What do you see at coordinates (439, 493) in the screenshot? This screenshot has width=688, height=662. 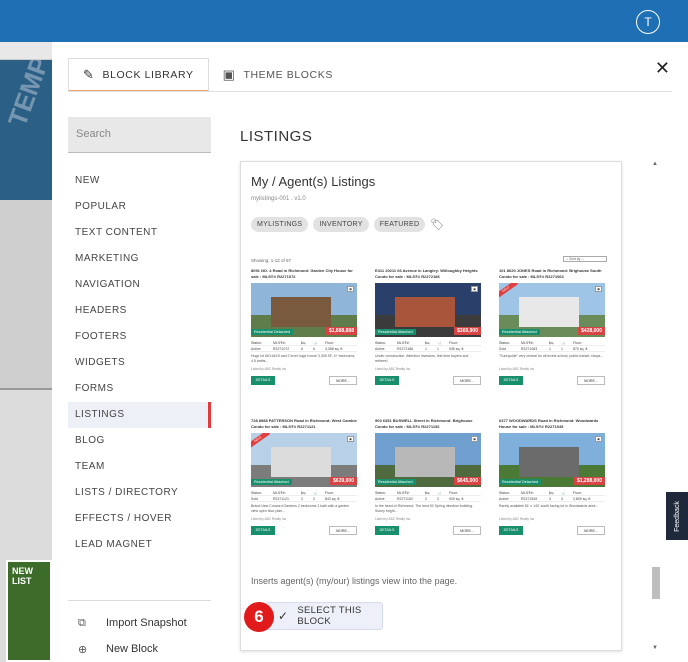 I see `bath-icon: 🛁` at bounding box center [439, 493].